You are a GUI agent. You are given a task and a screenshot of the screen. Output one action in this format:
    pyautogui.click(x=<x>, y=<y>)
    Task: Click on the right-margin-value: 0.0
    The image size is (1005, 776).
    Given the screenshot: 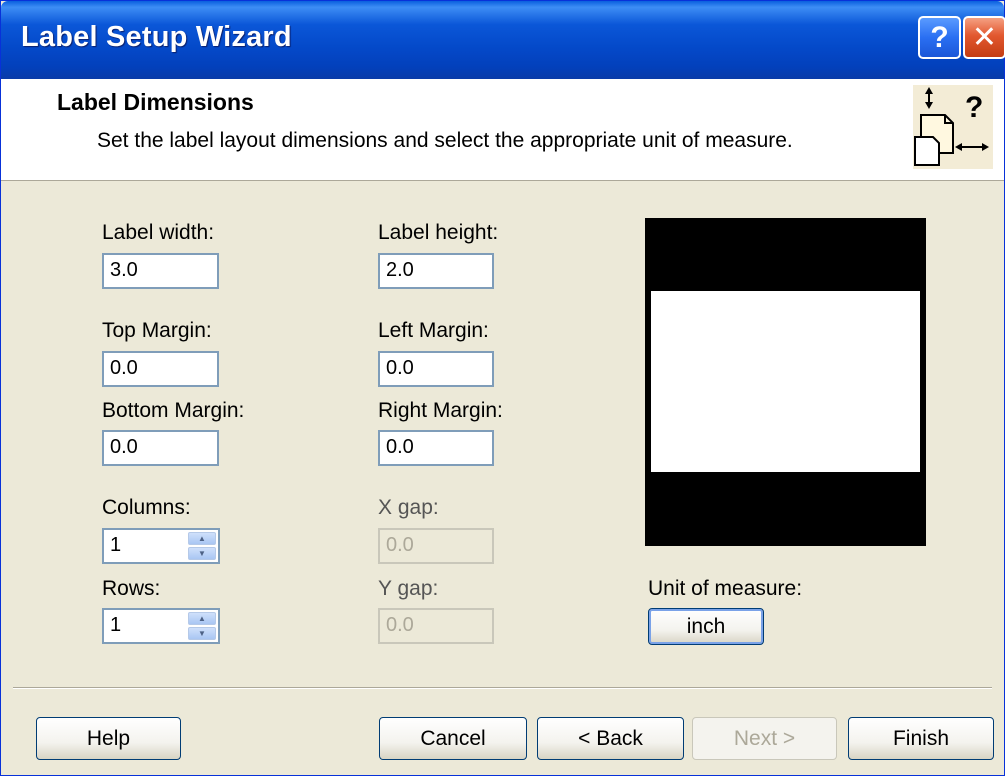 What is the action you would take?
    pyautogui.click(x=400, y=447)
    